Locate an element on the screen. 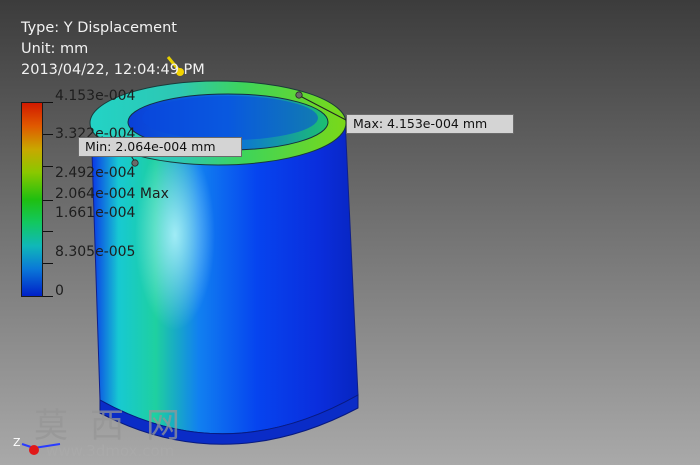 The image size is (700, 465). axis-triad-icon: Z is located at coordinates (42, 447).